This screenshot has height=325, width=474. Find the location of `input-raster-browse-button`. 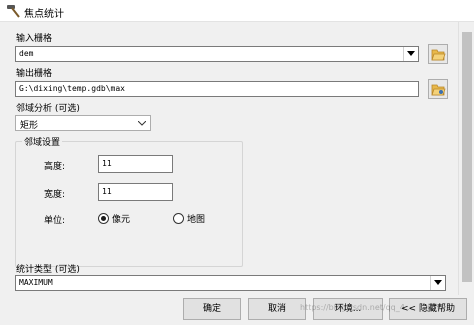

input-raster-browse-button is located at coordinates (438, 54).